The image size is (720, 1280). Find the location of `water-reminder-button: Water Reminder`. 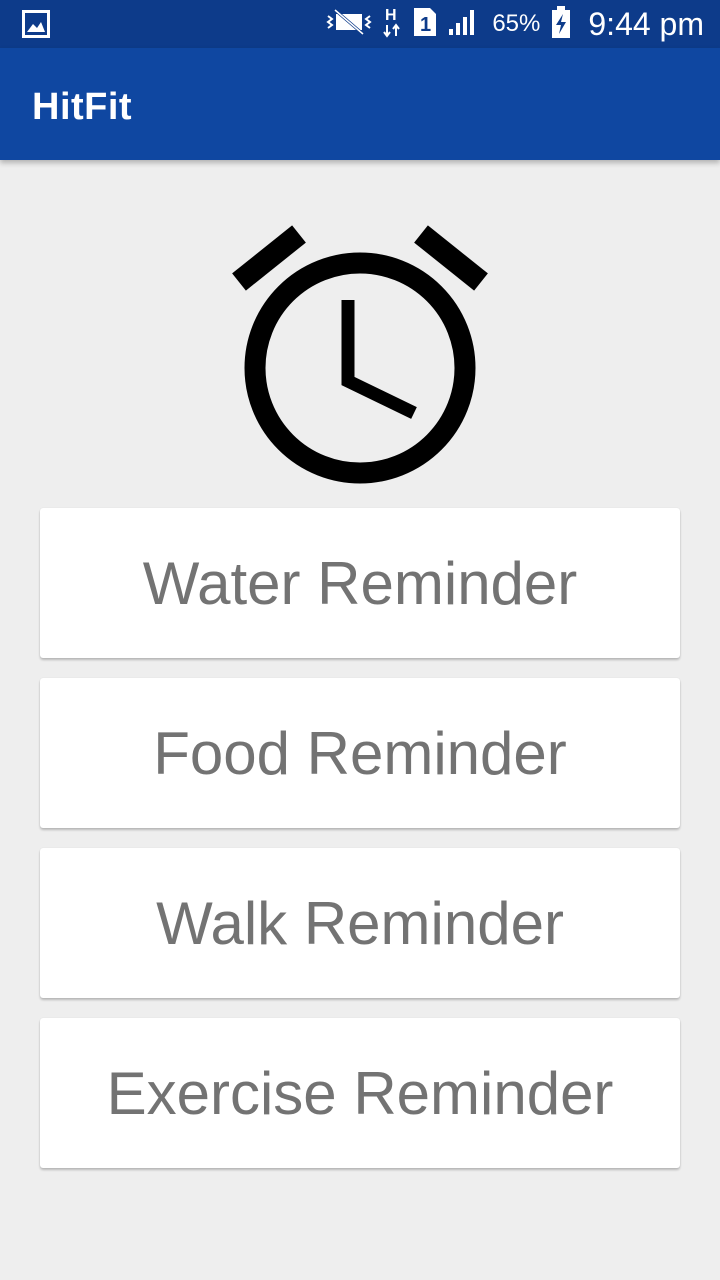

water-reminder-button: Water Reminder is located at coordinates (360, 583).